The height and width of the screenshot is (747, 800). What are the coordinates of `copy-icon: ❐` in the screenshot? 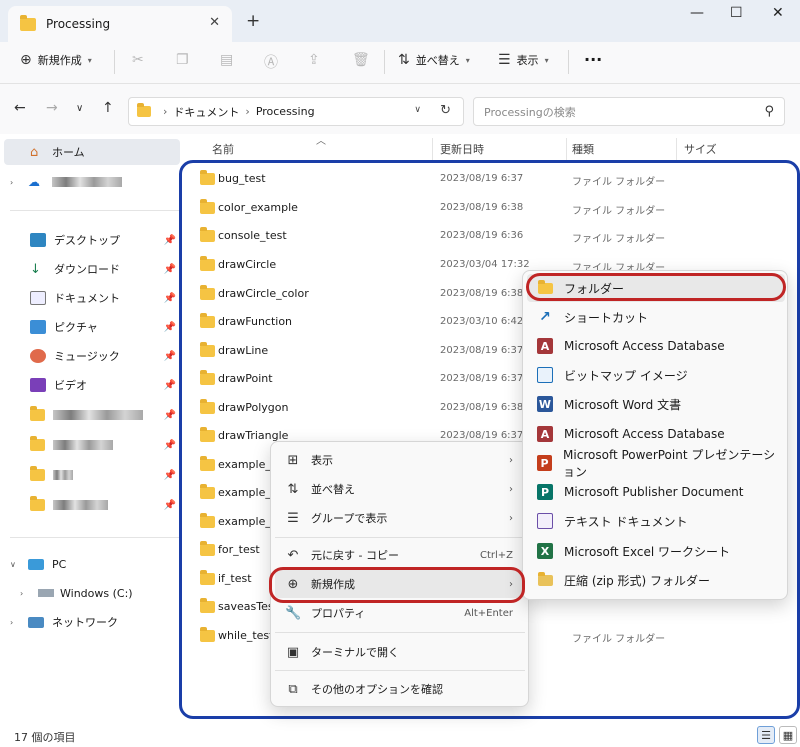 It's located at (182, 60).